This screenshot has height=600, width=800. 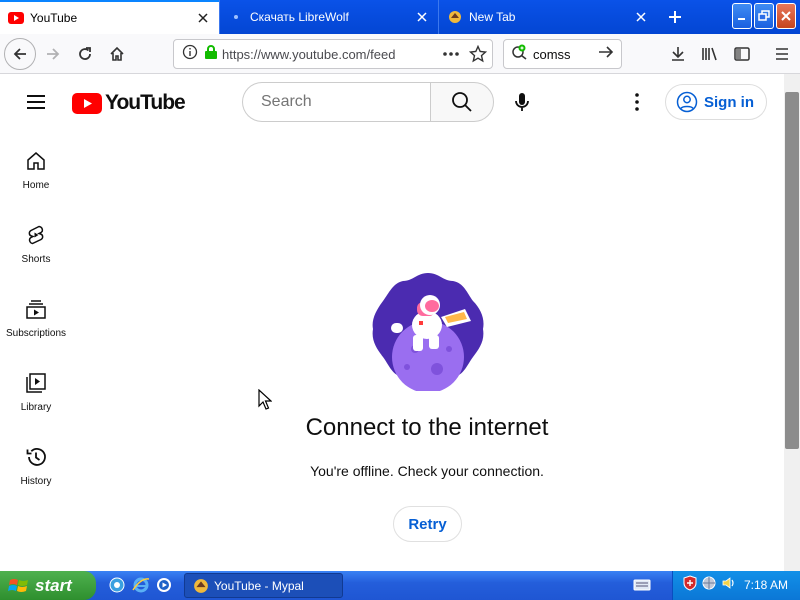 I want to click on home-button, so click(x=117, y=54).